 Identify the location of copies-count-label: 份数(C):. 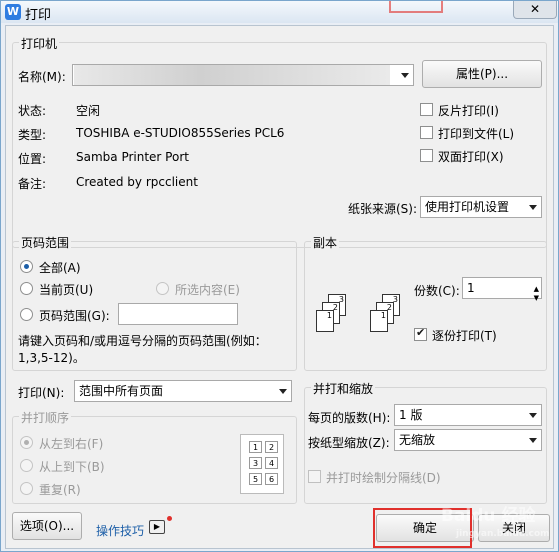
(437, 291).